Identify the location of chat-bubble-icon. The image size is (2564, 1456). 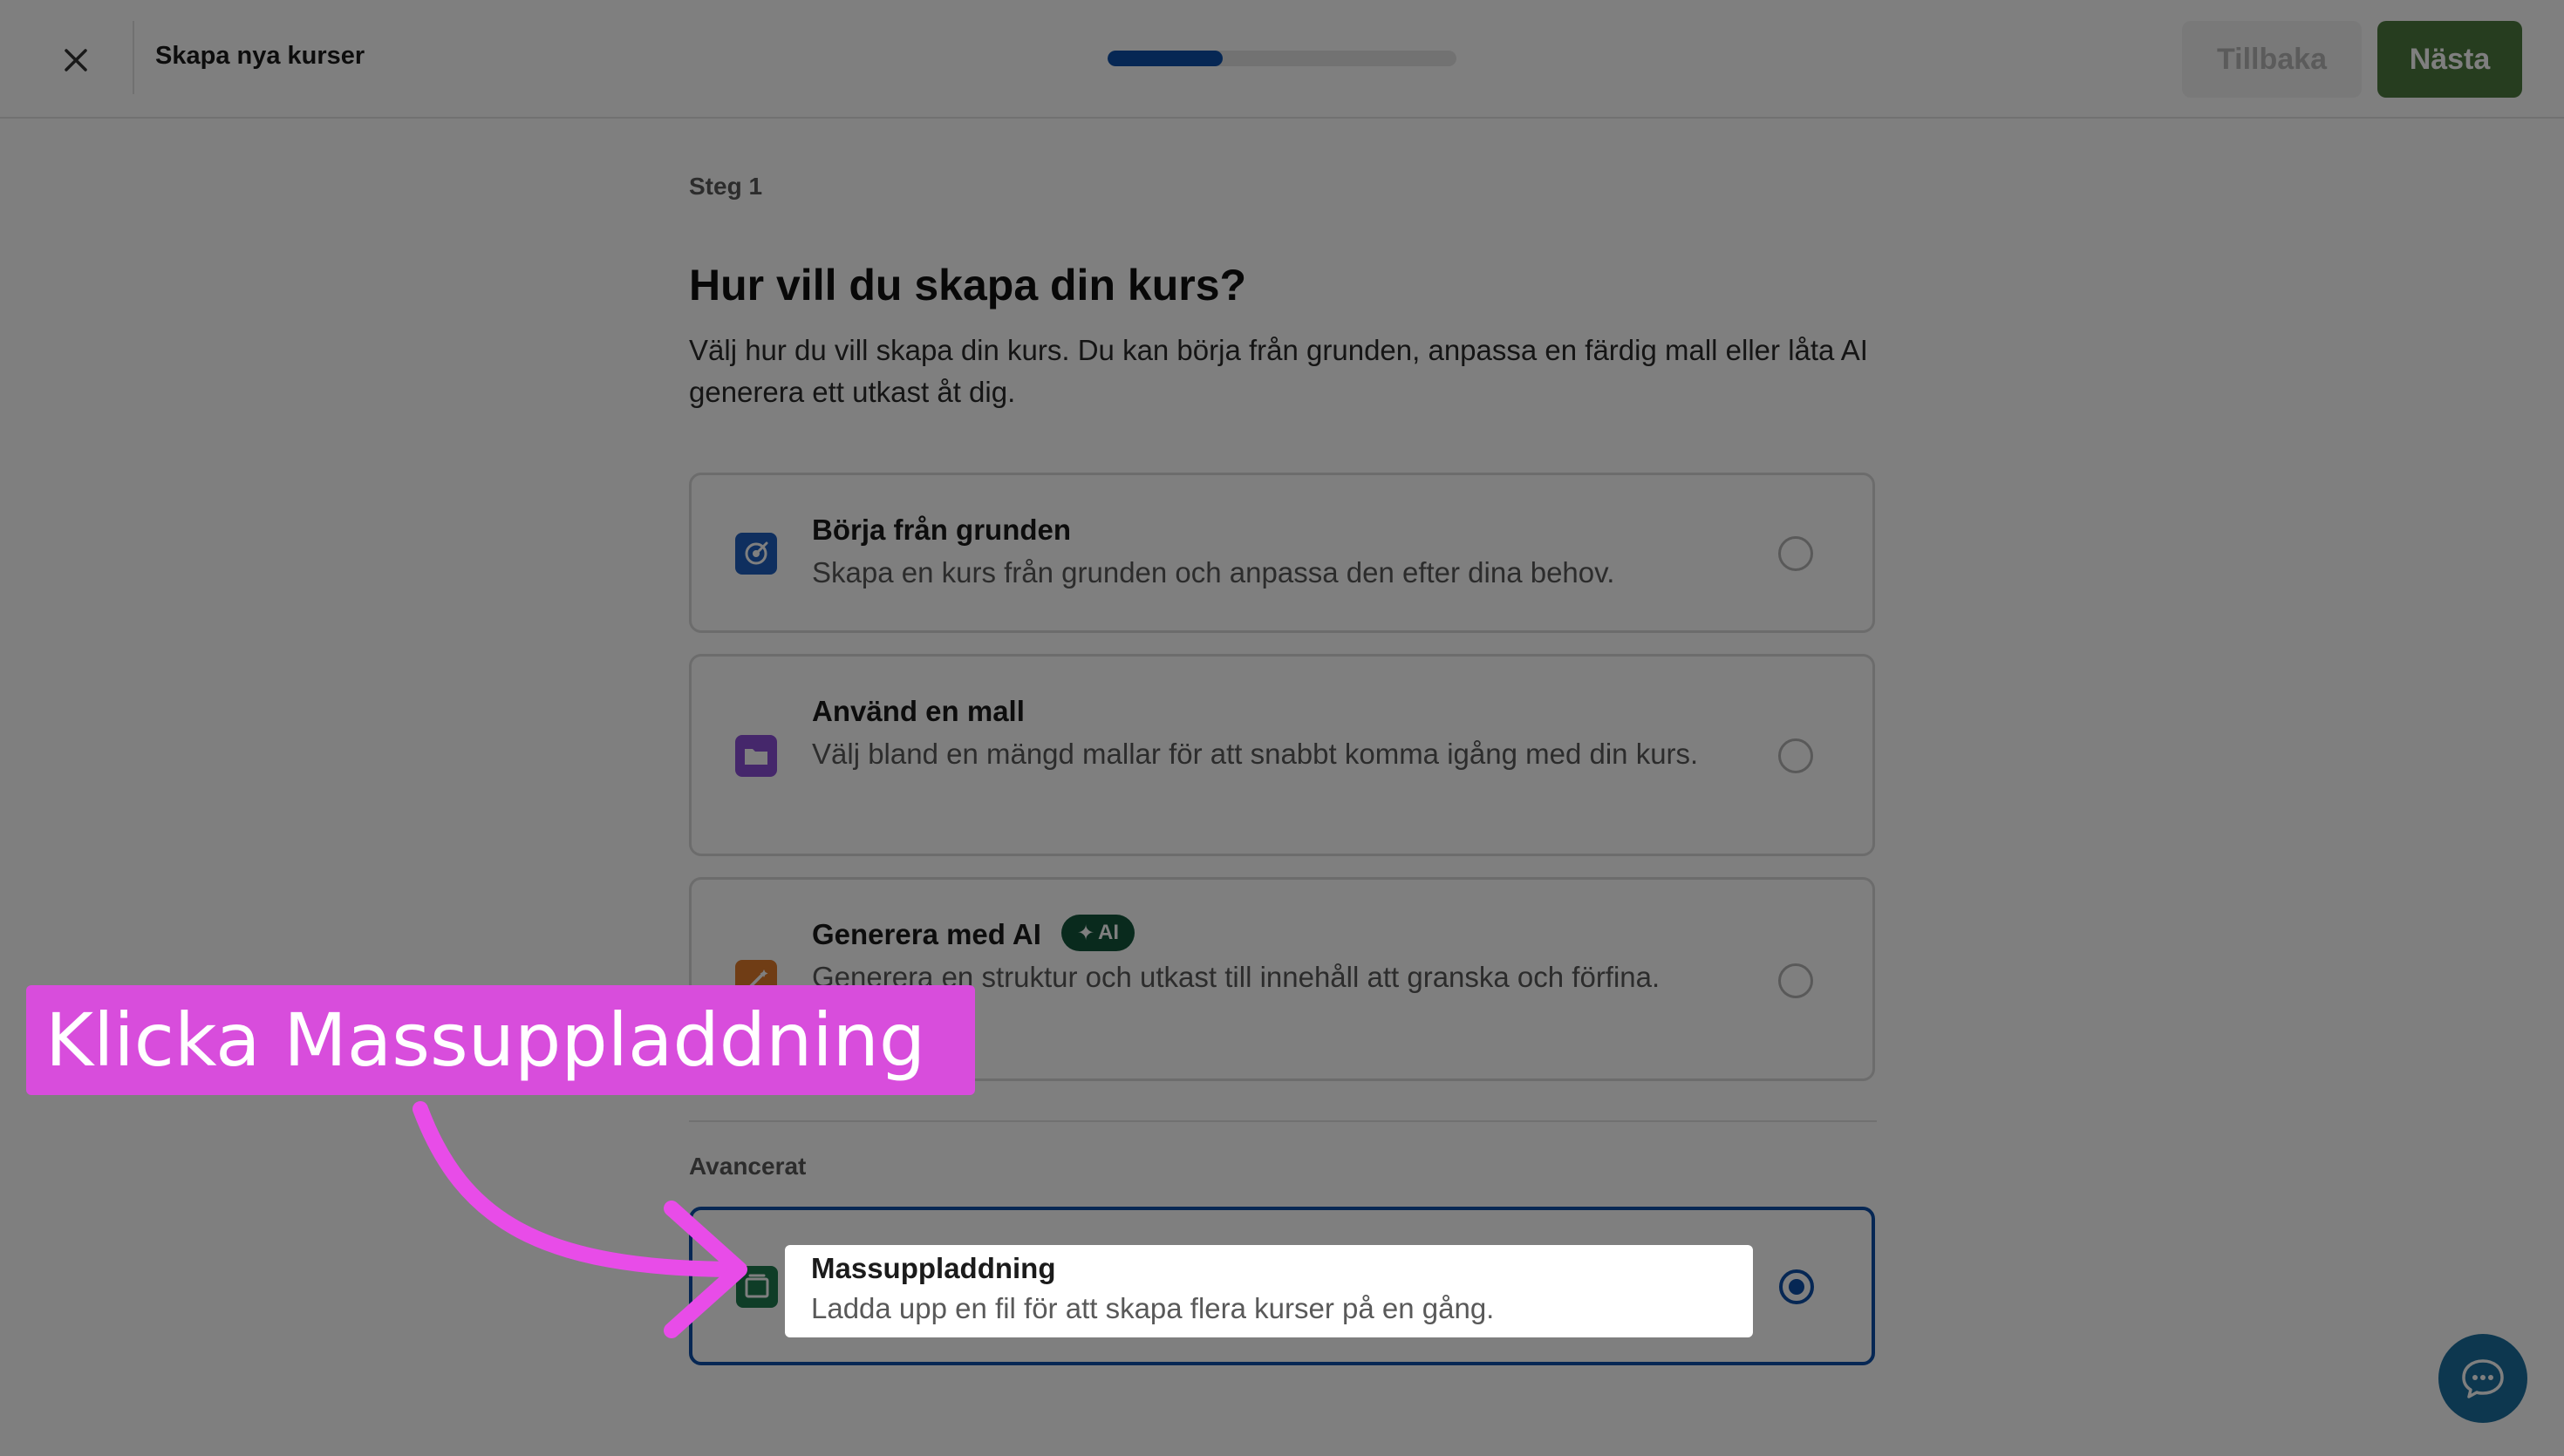
(2483, 1378).